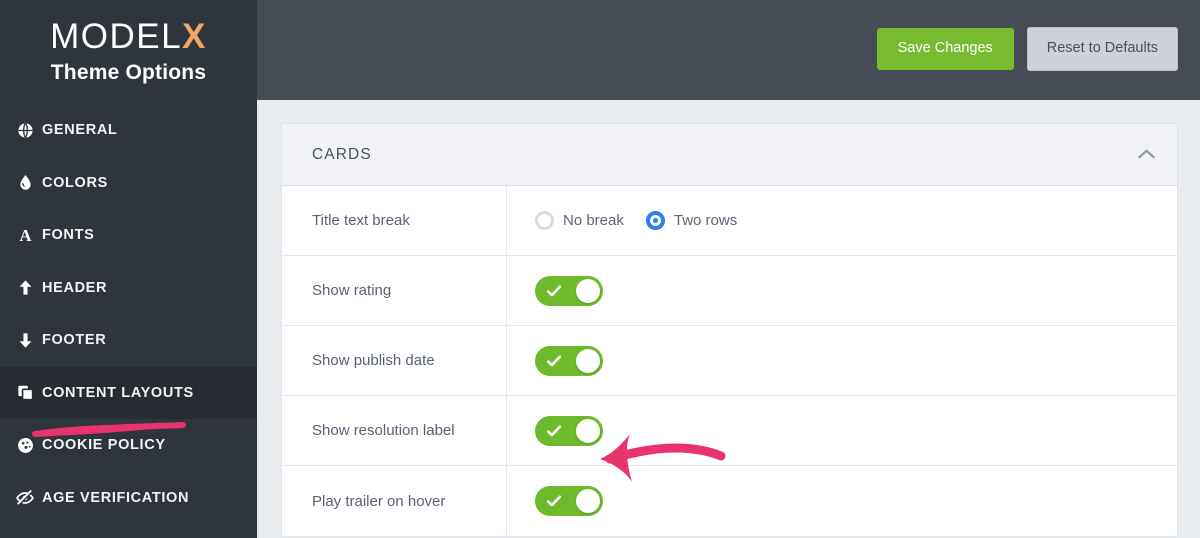 This screenshot has width=1200, height=538. What do you see at coordinates (118, 392) in the screenshot?
I see `sidebar-item-label: CONTENT LAYOUTS` at bounding box center [118, 392].